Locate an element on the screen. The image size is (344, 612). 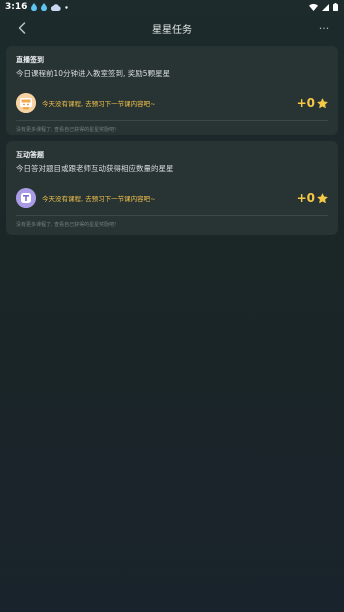
signal-icon is located at coordinates (325, 7).